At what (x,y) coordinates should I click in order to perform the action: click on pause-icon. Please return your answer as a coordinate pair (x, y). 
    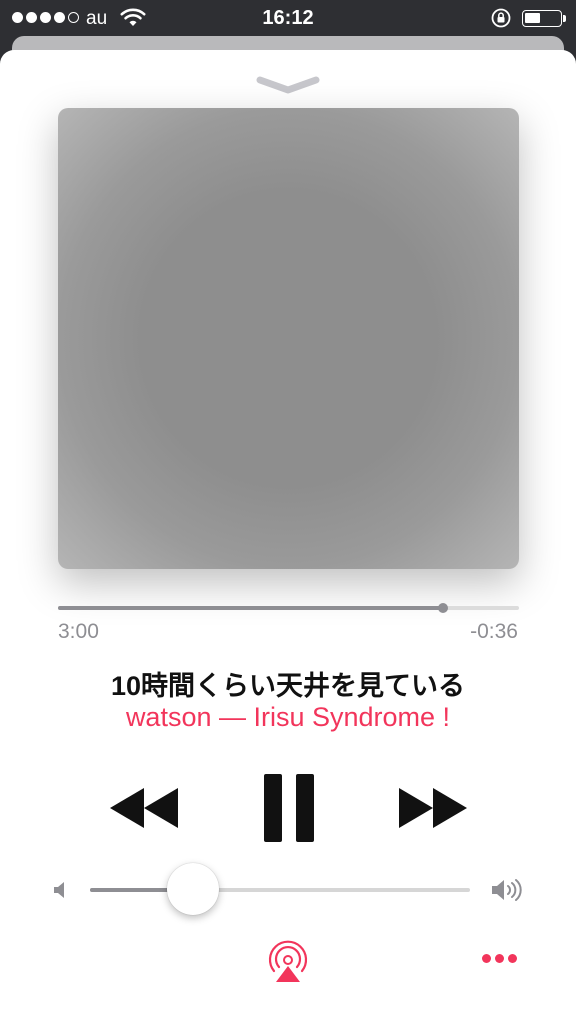
    Looking at the image, I should click on (289, 808).